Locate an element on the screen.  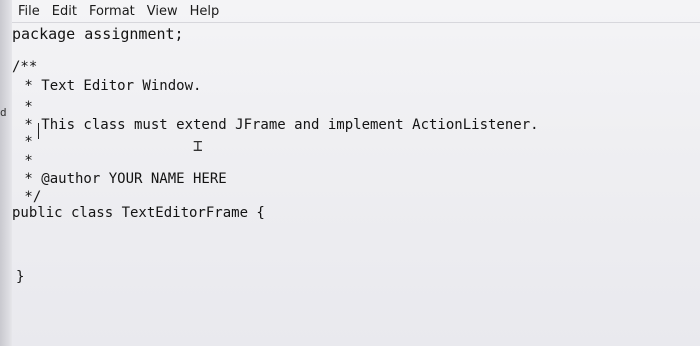
ibeam-cursor-icon: ⌶ is located at coordinates (198, 145).